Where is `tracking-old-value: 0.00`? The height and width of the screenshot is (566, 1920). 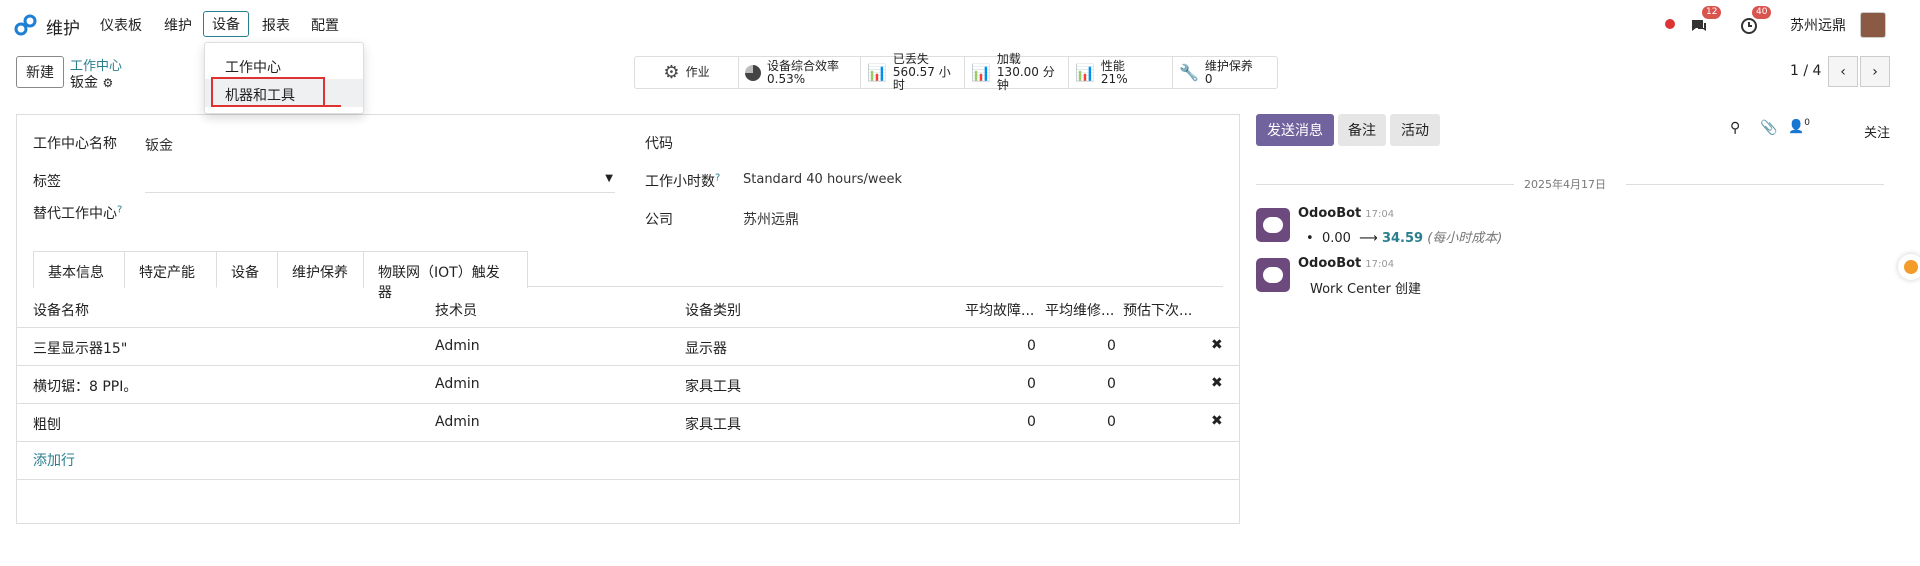 tracking-old-value: 0.00 is located at coordinates (1336, 238).